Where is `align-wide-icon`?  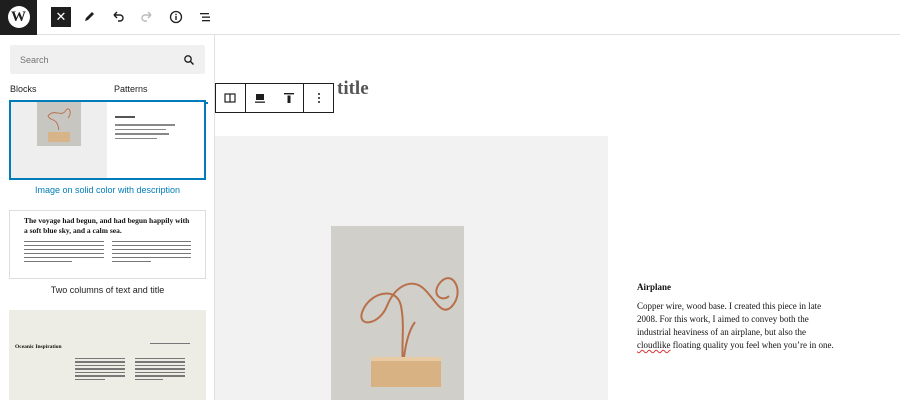 align-wide-icon is located at coordinates (260, 98).